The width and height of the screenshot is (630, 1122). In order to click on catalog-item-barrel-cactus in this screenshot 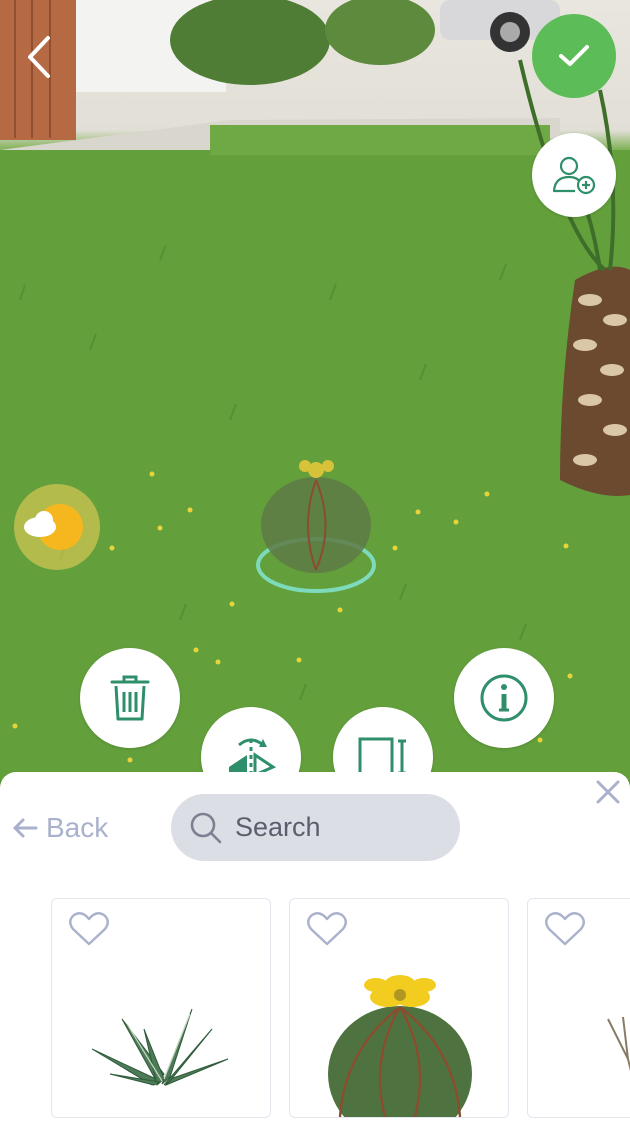, I will do `click(399, 1008)`.